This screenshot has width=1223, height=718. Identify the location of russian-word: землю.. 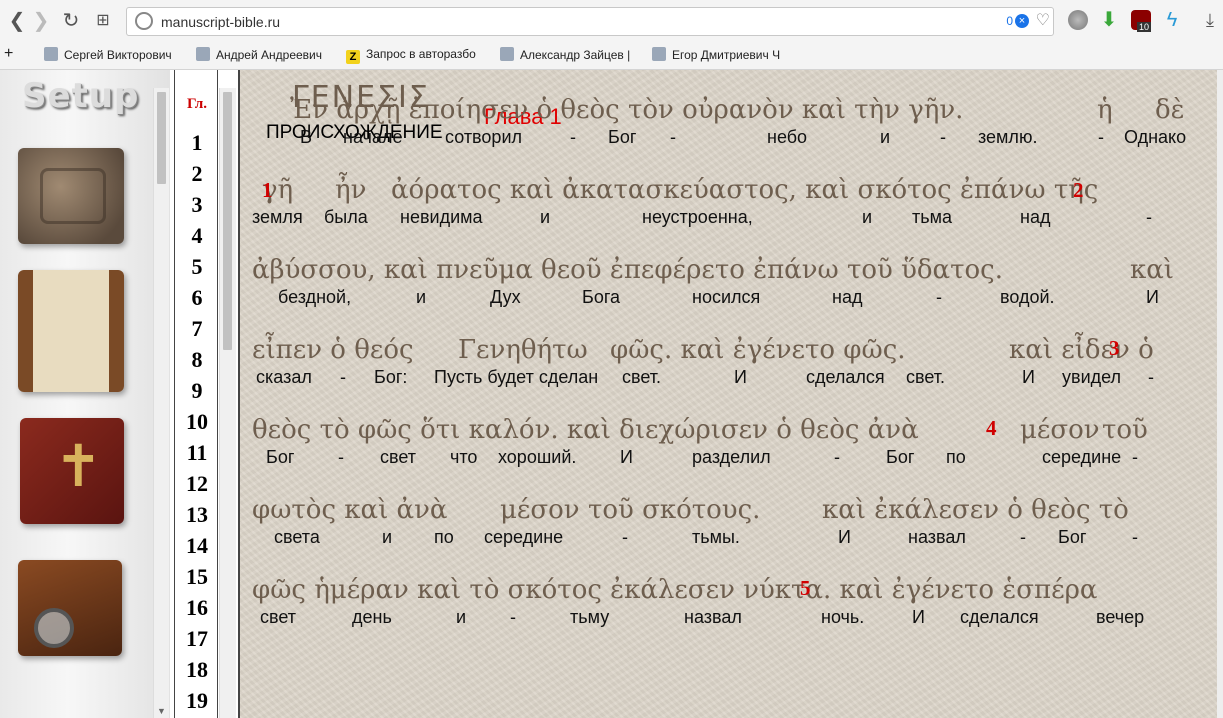
(1008, 137).